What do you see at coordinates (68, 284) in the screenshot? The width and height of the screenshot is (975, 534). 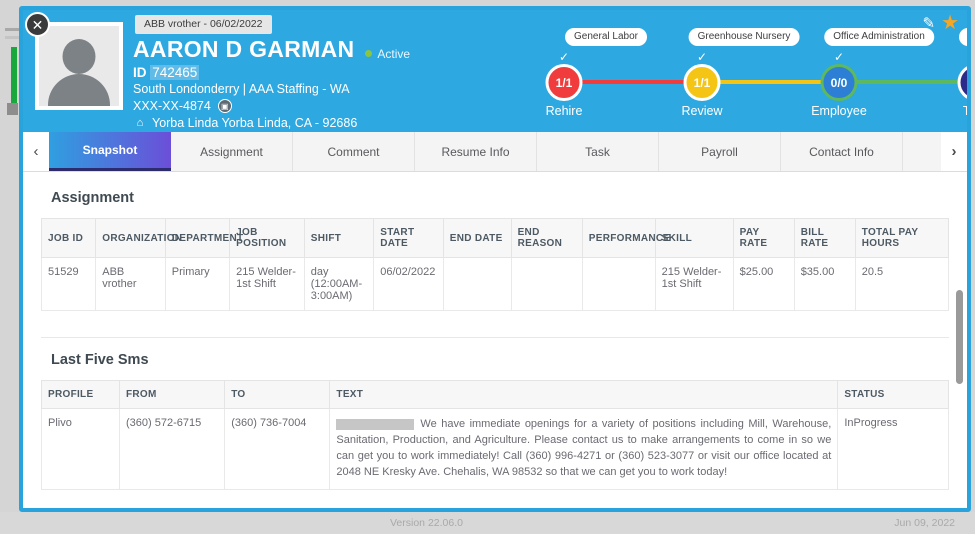 I see `table-cell: 51529` at bounding box center [68, 284].